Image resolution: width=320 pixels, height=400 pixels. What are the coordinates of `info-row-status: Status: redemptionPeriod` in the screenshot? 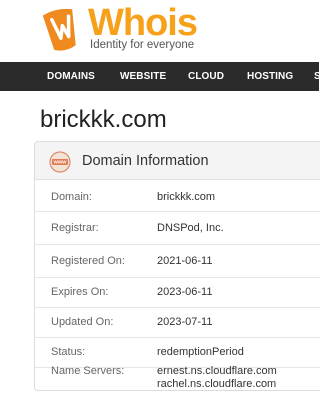 It's located at (177, 353).